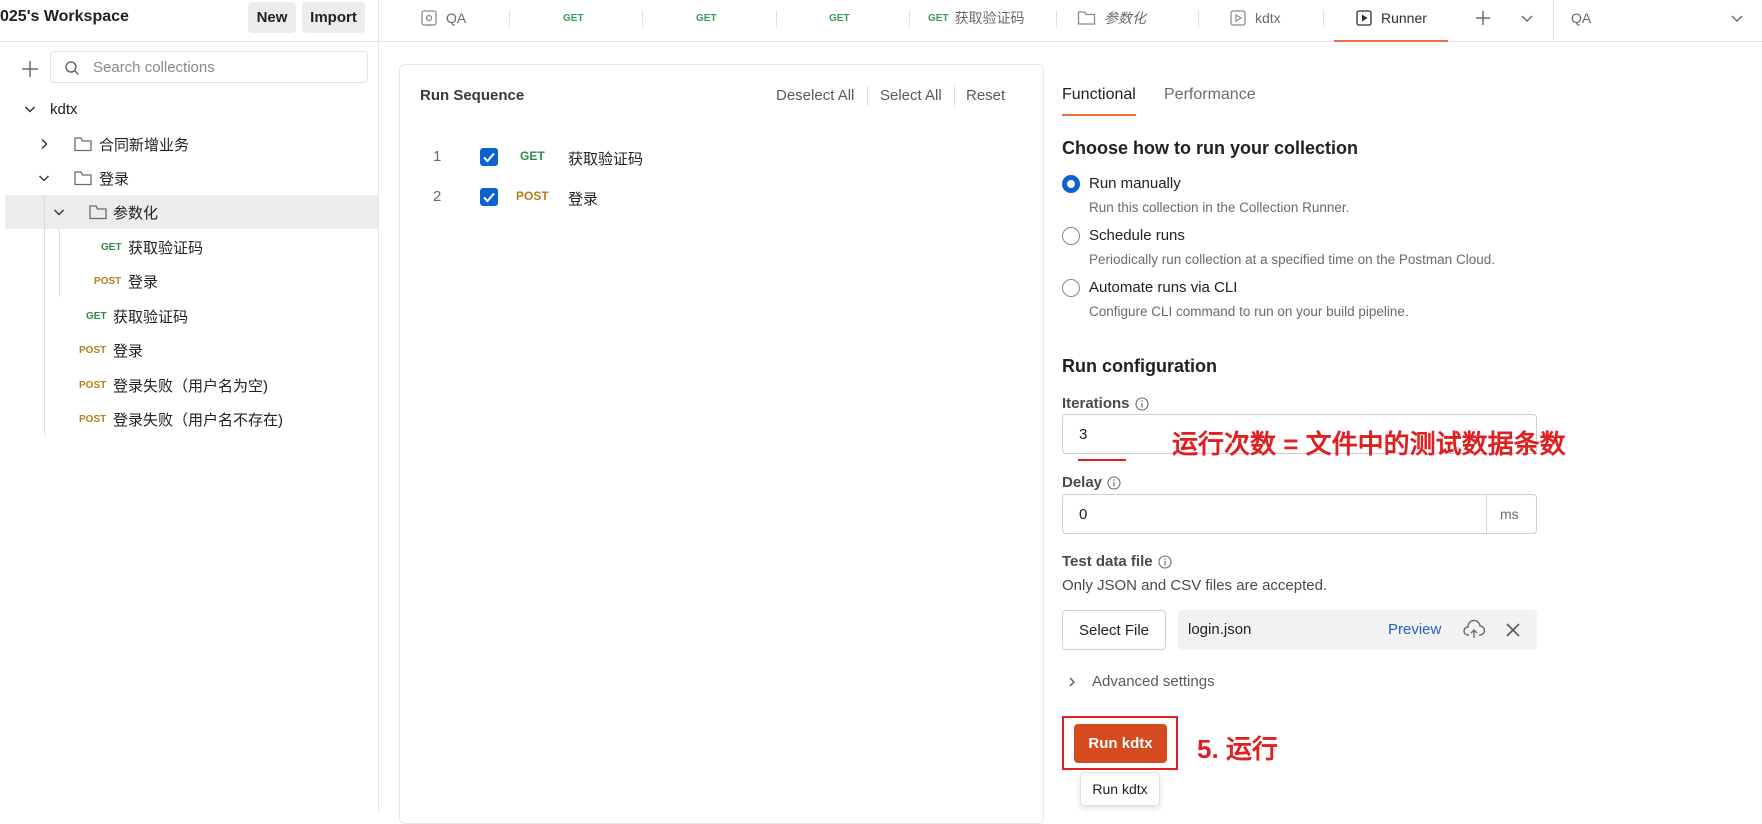  I want to click on advanced-settings-toggle: Advanced settings, so click(1140, 681).